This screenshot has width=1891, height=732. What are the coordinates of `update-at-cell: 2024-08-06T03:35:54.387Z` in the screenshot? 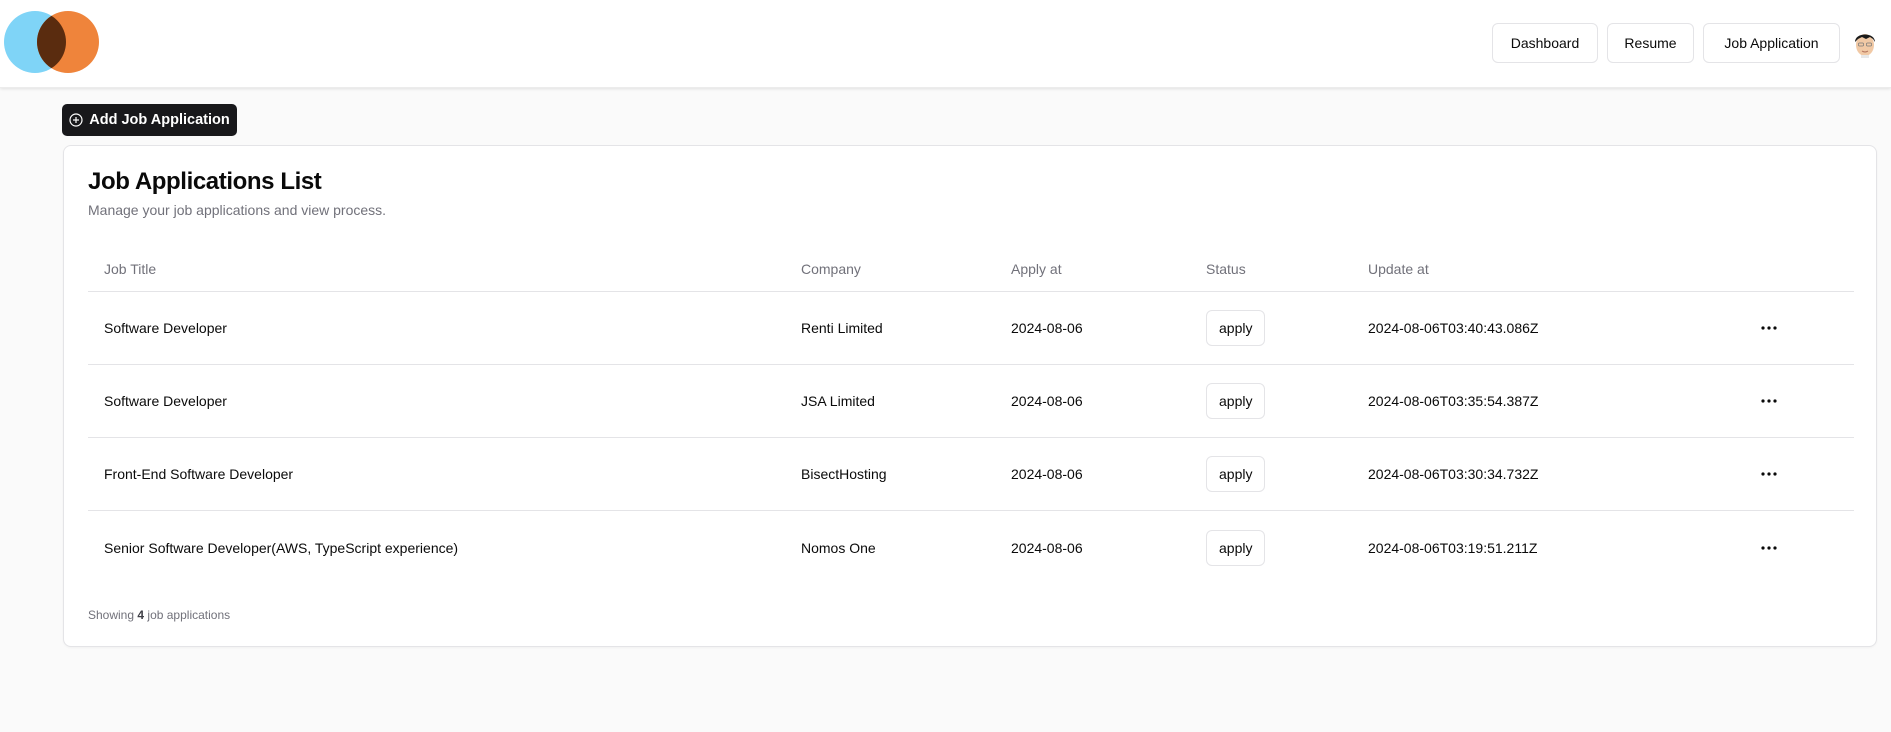 It's located at (1453, 401).